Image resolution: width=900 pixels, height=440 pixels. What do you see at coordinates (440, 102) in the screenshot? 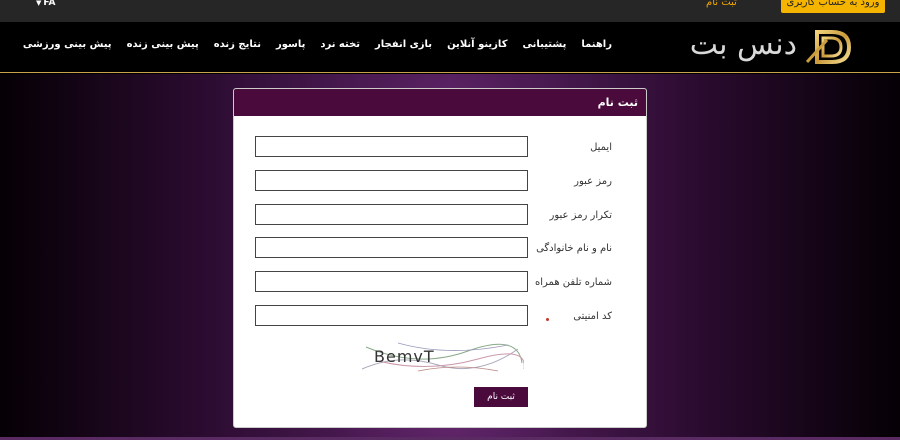
I see `panel-title: ثبت نام` at bounding box center [440, 102].